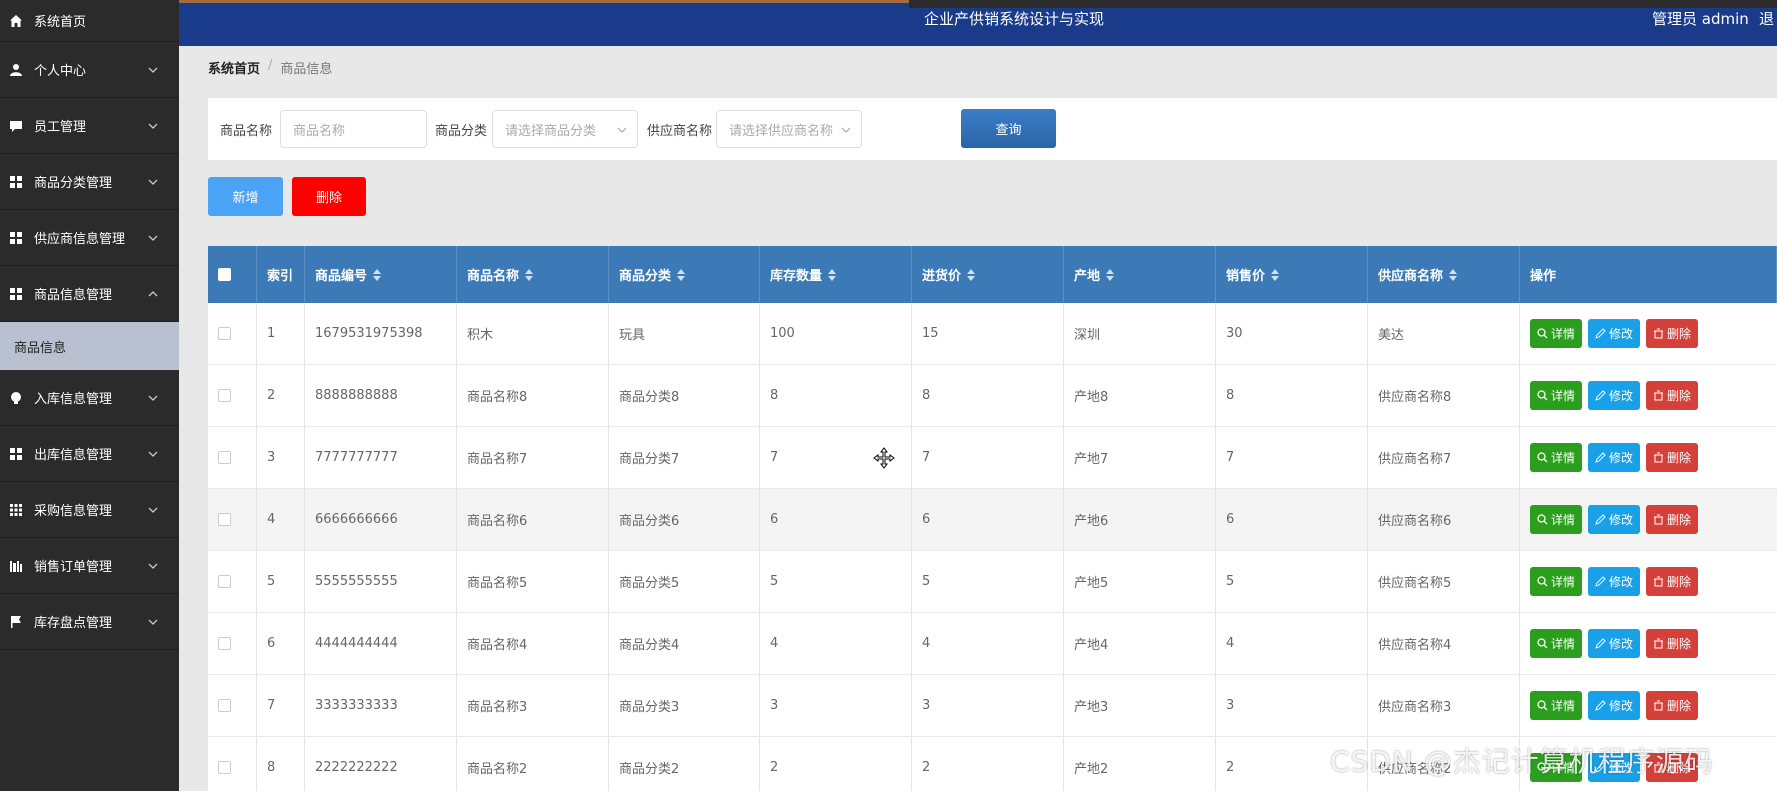 This screenshot has height=791, width=1777. What do you see at coordinates (988, 274) in the screenshot?
I see `header-purchase-price: 进货价` at bounding box center [988, 274].